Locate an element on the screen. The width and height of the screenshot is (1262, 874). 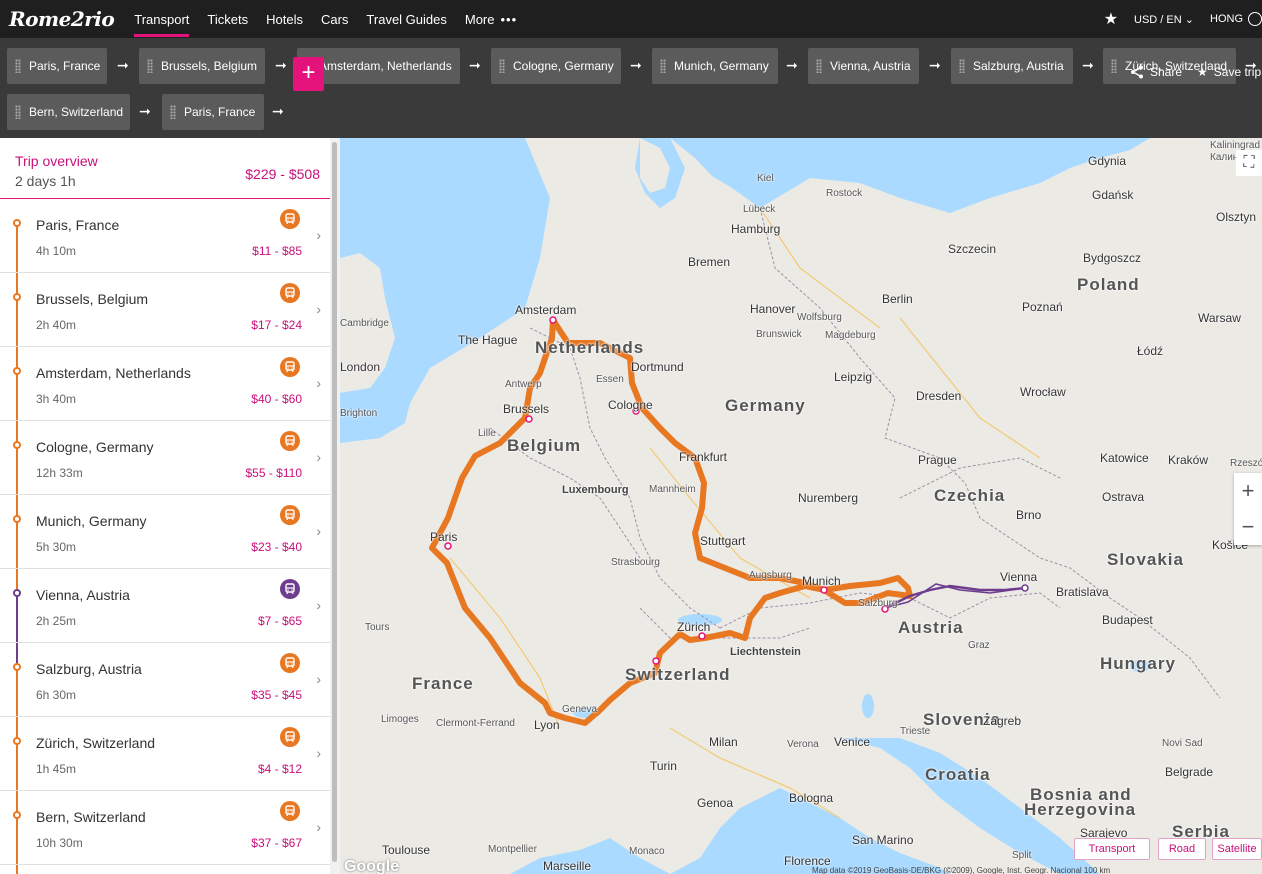
route-stop: Vienna, Austria is located at coordinates (863, 66).